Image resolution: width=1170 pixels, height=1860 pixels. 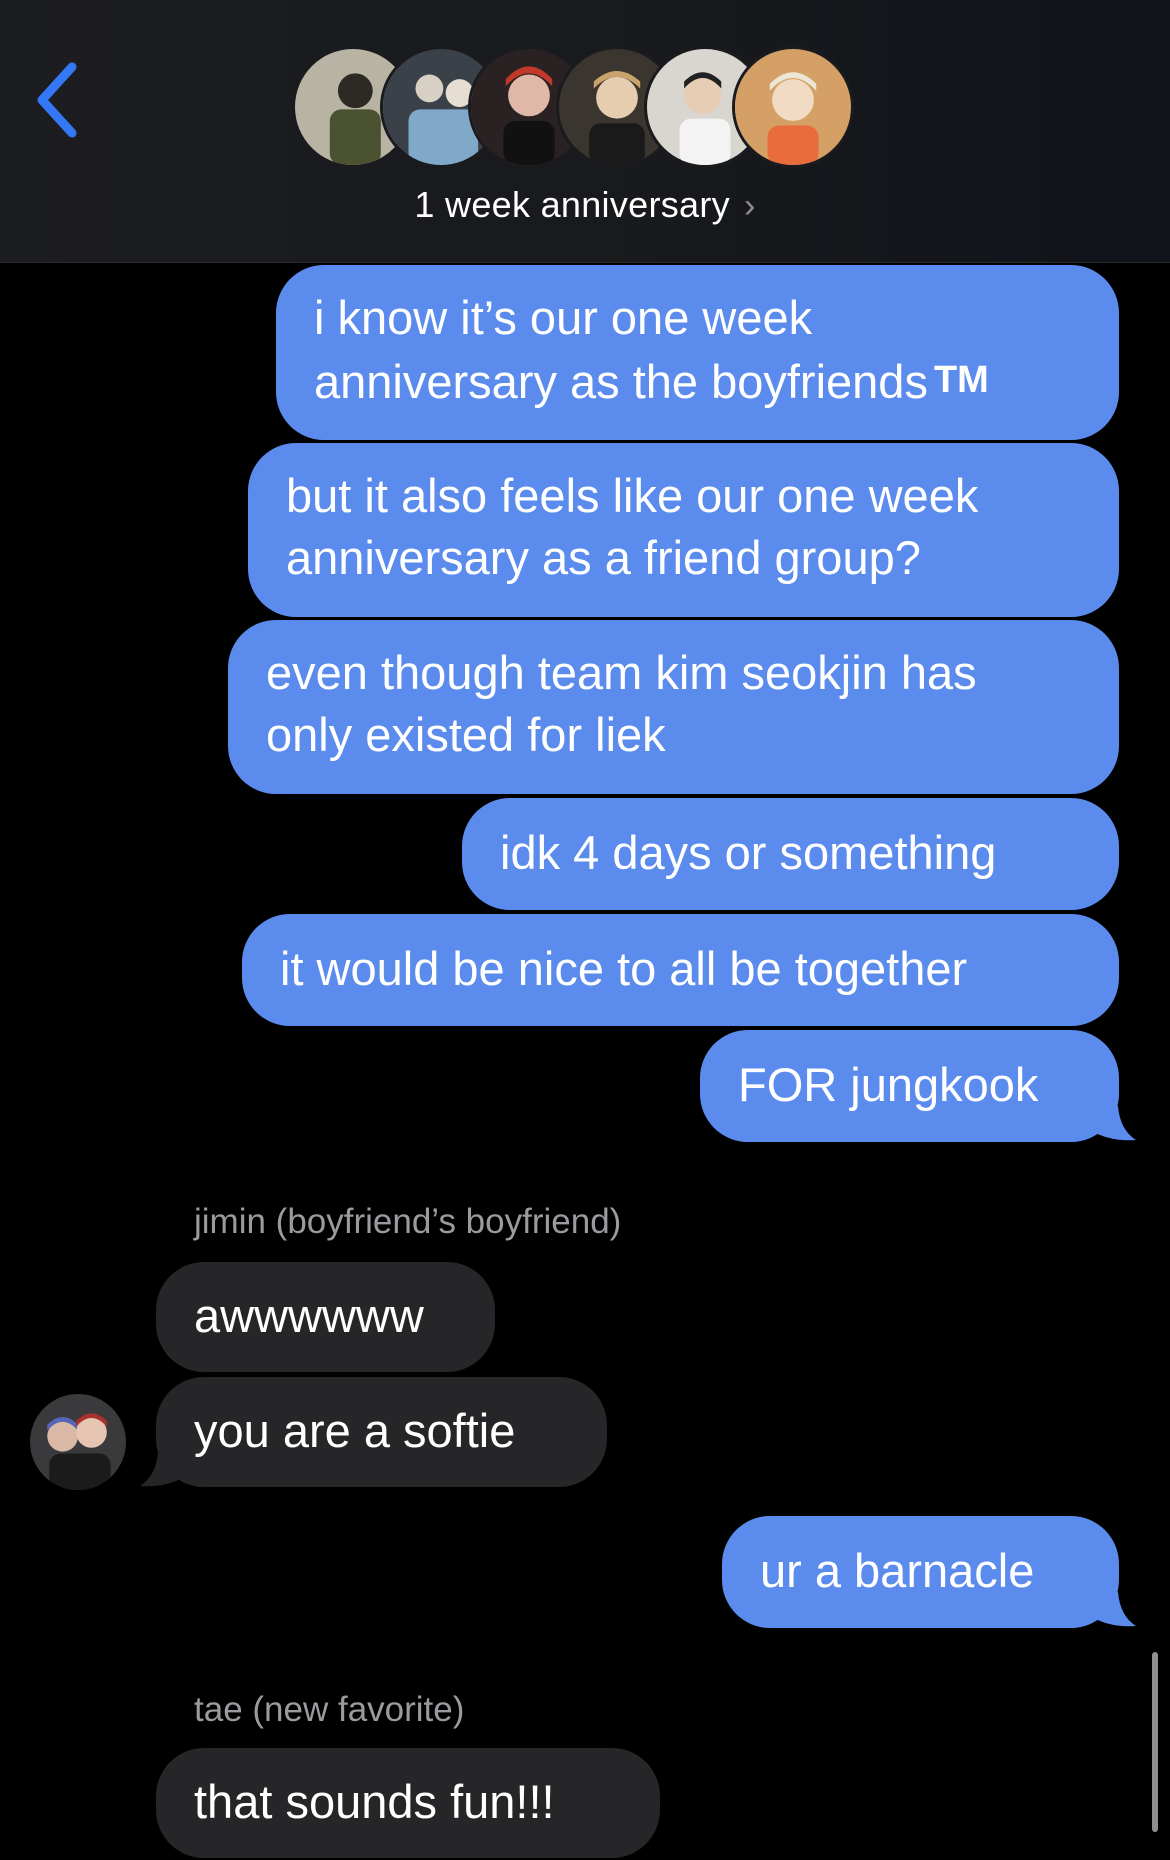 I want to click on message-text: that sounds fun!!!, so click(x=374, y=1801).